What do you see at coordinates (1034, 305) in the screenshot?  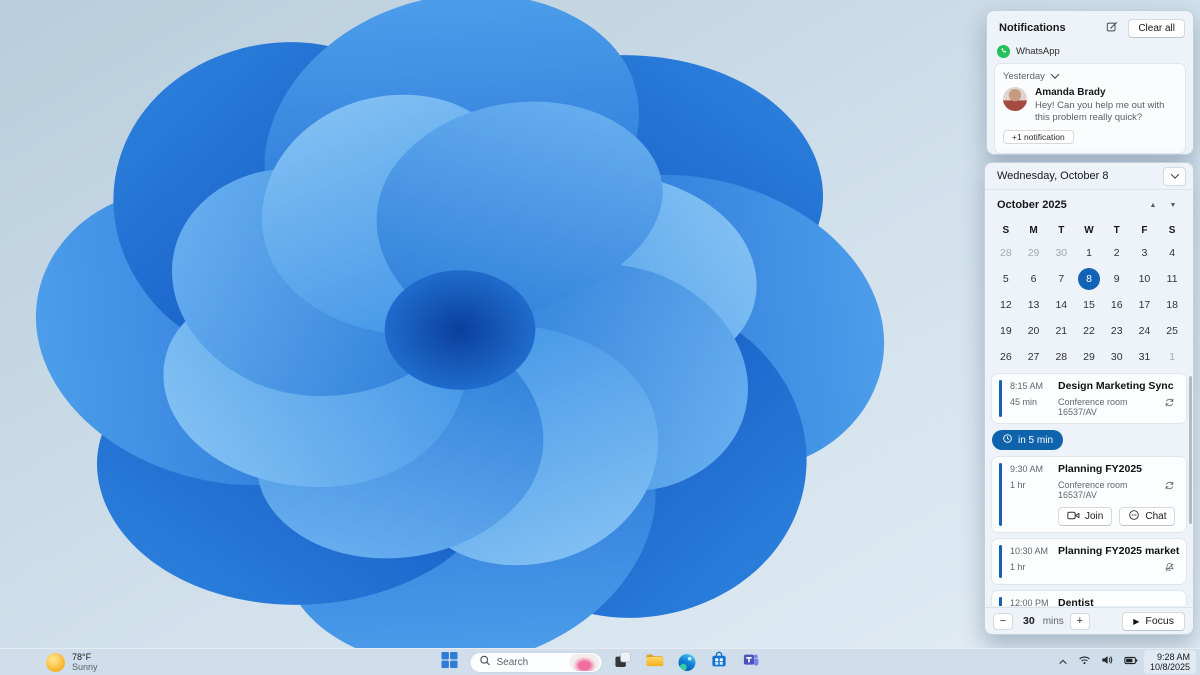 I see `calendar-day: 13` at bounding box center [1034, 305].